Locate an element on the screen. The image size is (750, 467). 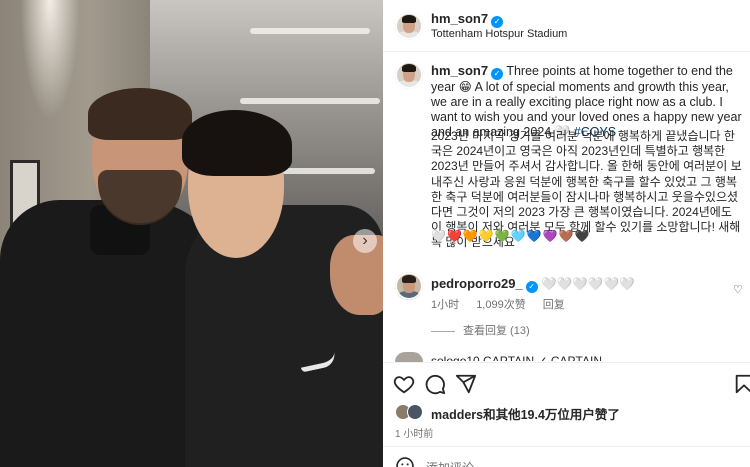
post-location: Tottenham Hotspur Stadium is located at coordinates (499, 34).